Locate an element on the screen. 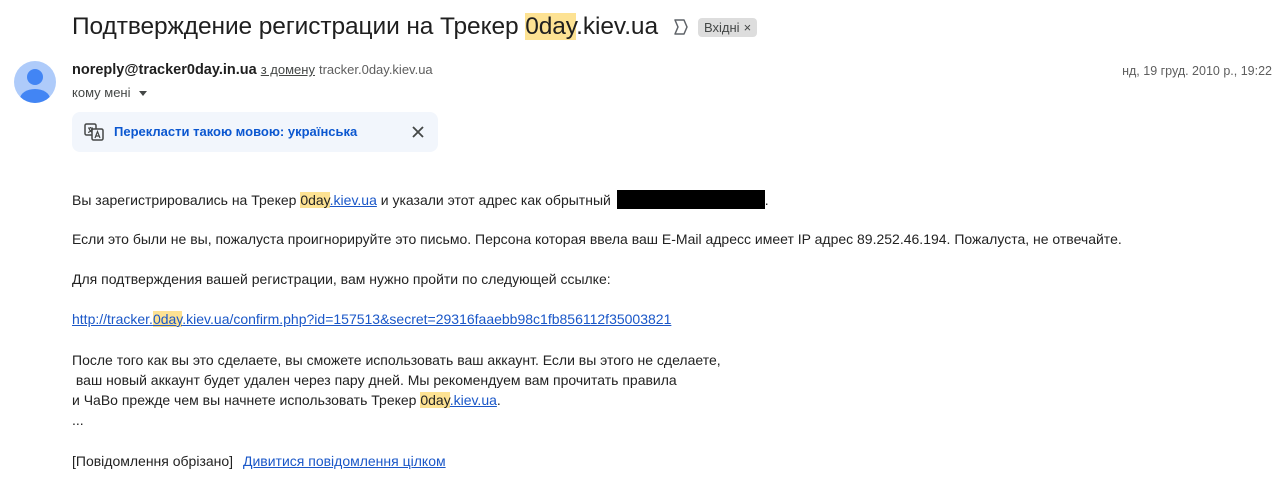  importance-marker-icon is located at coordinates (681, 27).